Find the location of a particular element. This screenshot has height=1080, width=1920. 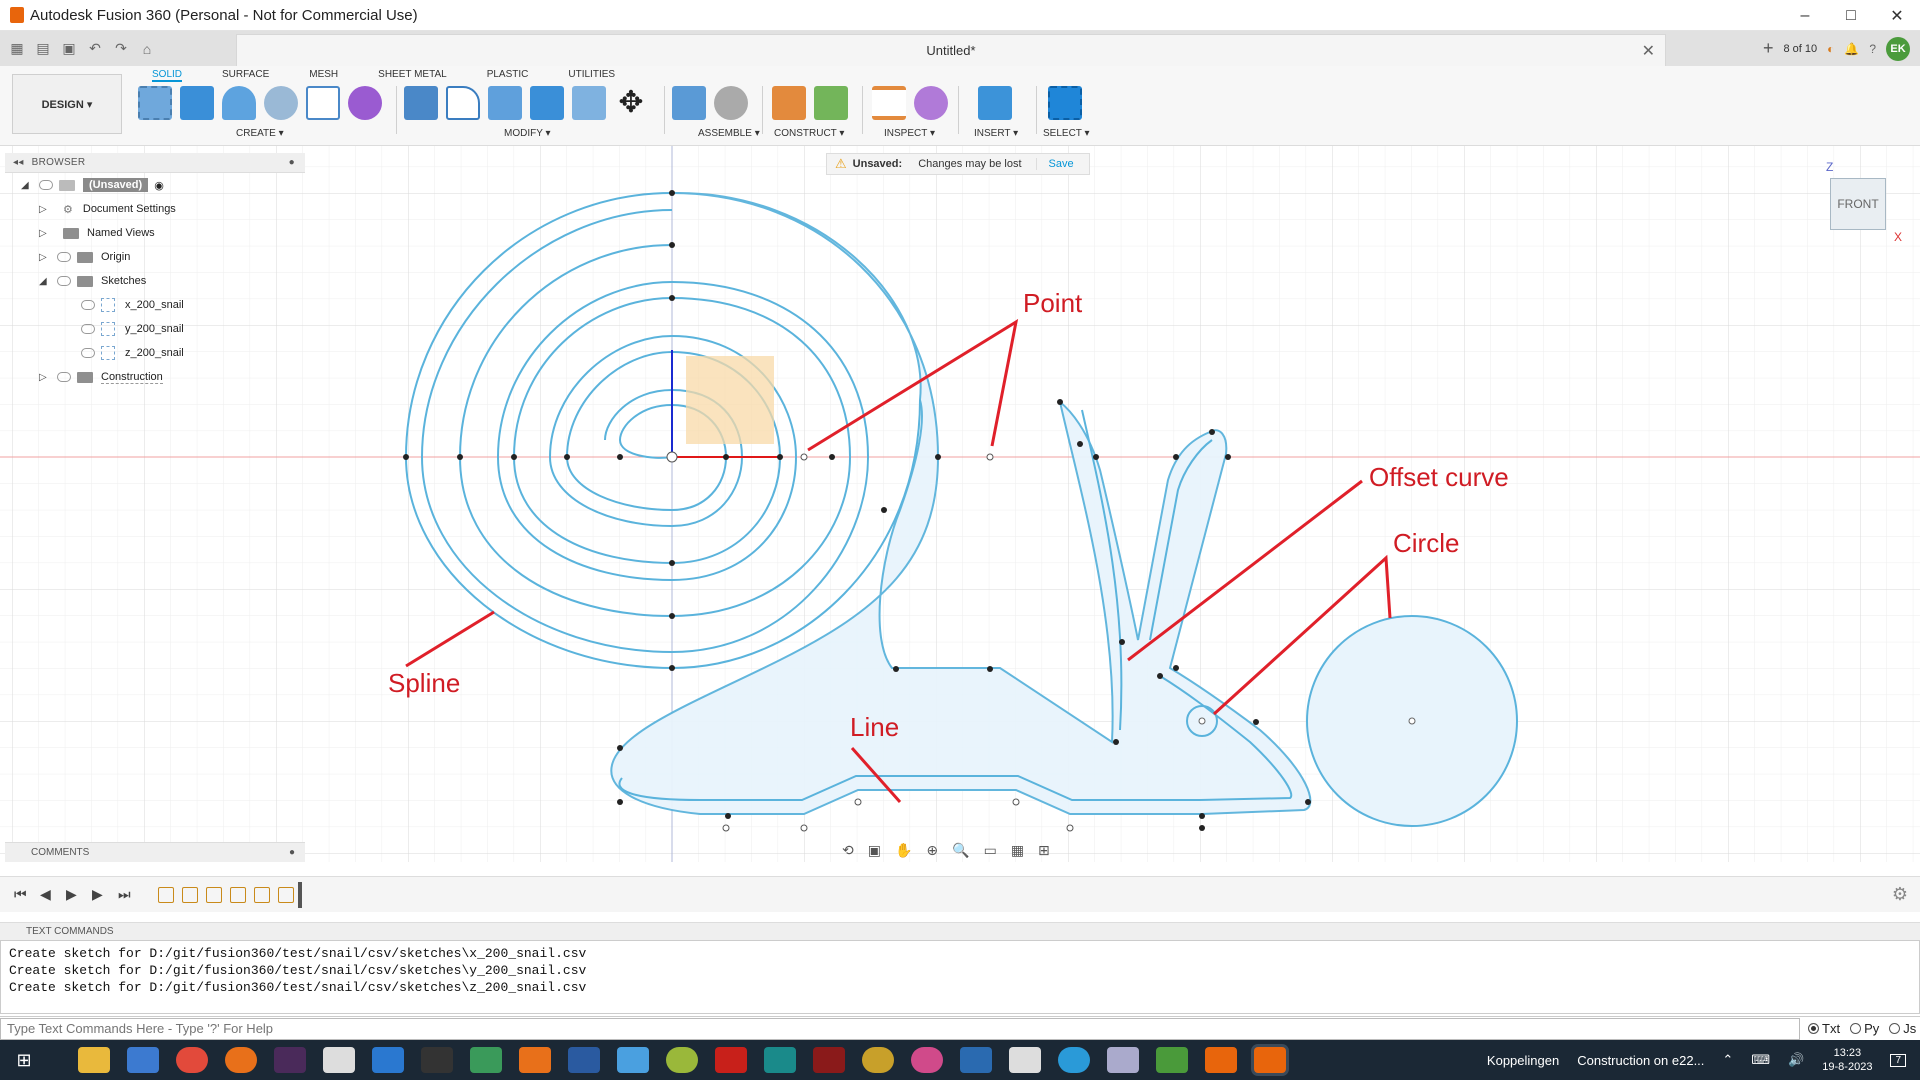

close-window-button: ✕ is located at coordinates (1897, 15).